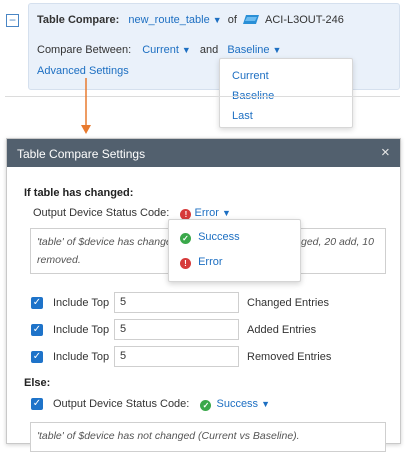 This screenshot has width=405, height=452. What do you see at coordinates (12, 20) in the screenshot?
I see `collapse-toggle: −` at bounding box center [12, 20].